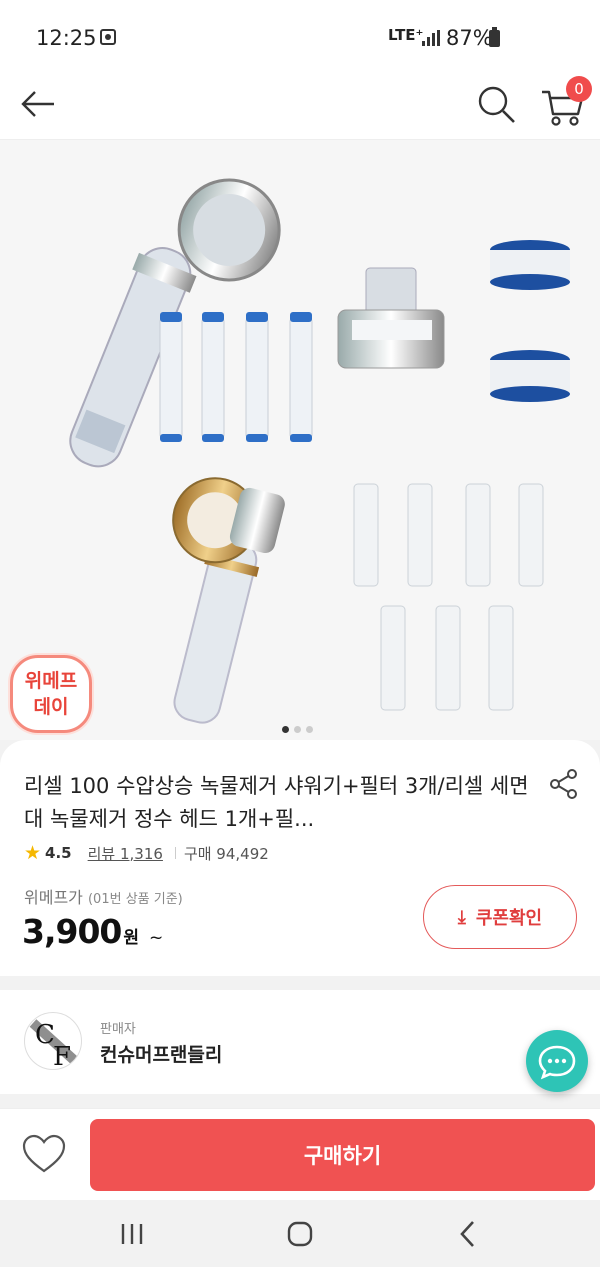 The height and width of the screenshot is (1267, 600). What do you see at coordinates (226, 853) in the screenshot?
I see `purchase-count: 구매 94,492` at bounding box center [226, 853].